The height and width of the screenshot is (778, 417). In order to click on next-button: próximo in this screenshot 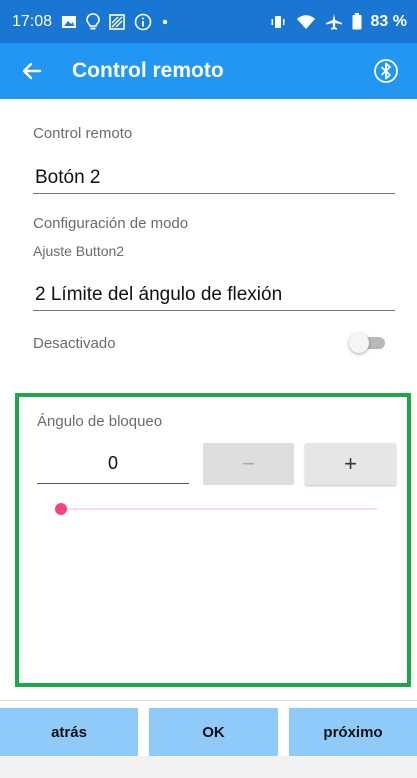, I will do `click(353, 732)`.